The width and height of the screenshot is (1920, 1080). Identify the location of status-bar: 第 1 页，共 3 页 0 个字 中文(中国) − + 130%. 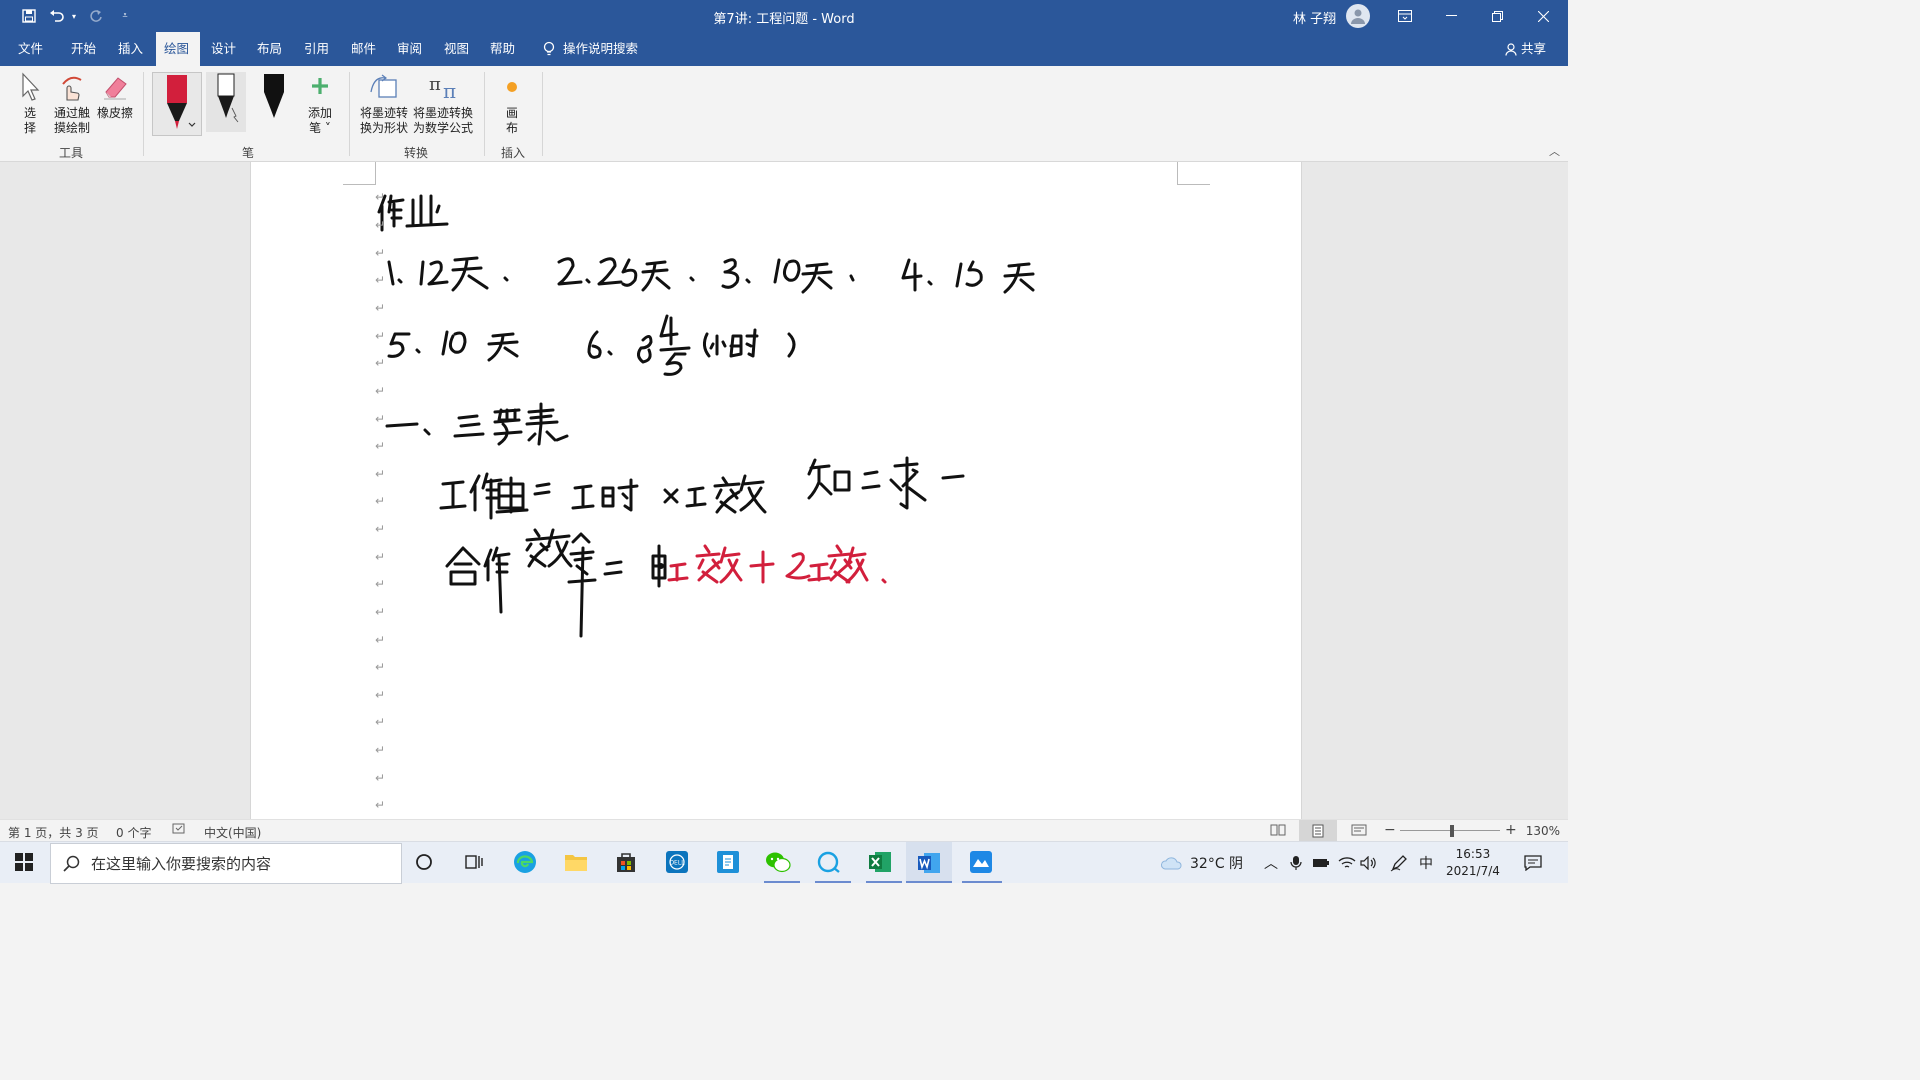
(784, 830).